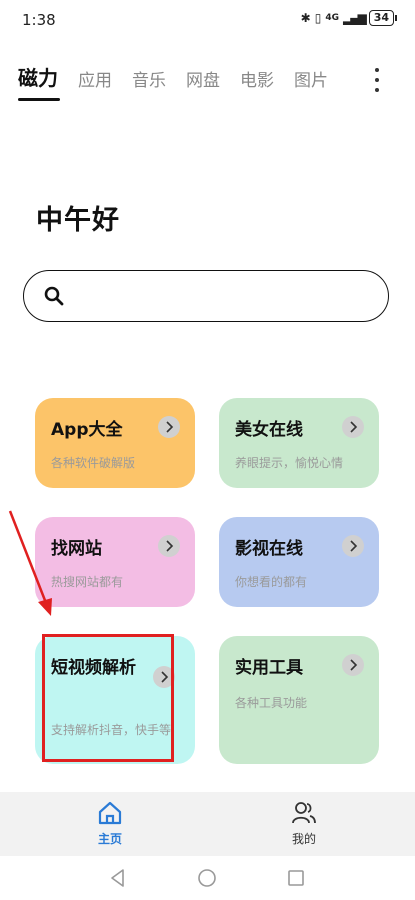 This screenshot has height=900, width=415. Describe the element at coordinates (39, 20) in the screenshot. I see `status-time: 1:38` at that location.